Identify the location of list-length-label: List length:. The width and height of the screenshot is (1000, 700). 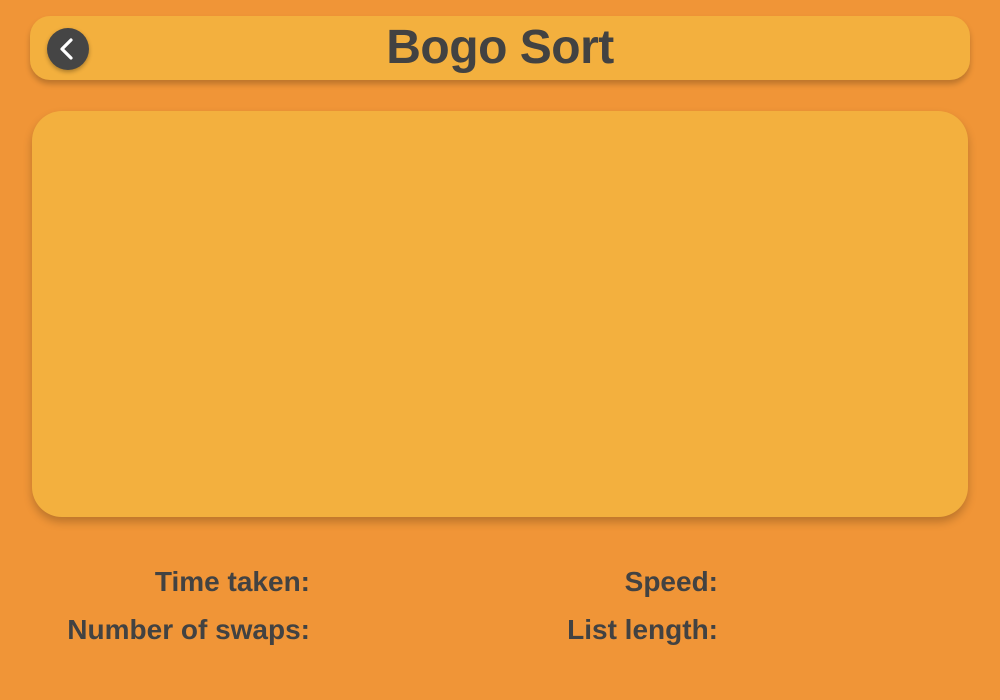
(642, 629).